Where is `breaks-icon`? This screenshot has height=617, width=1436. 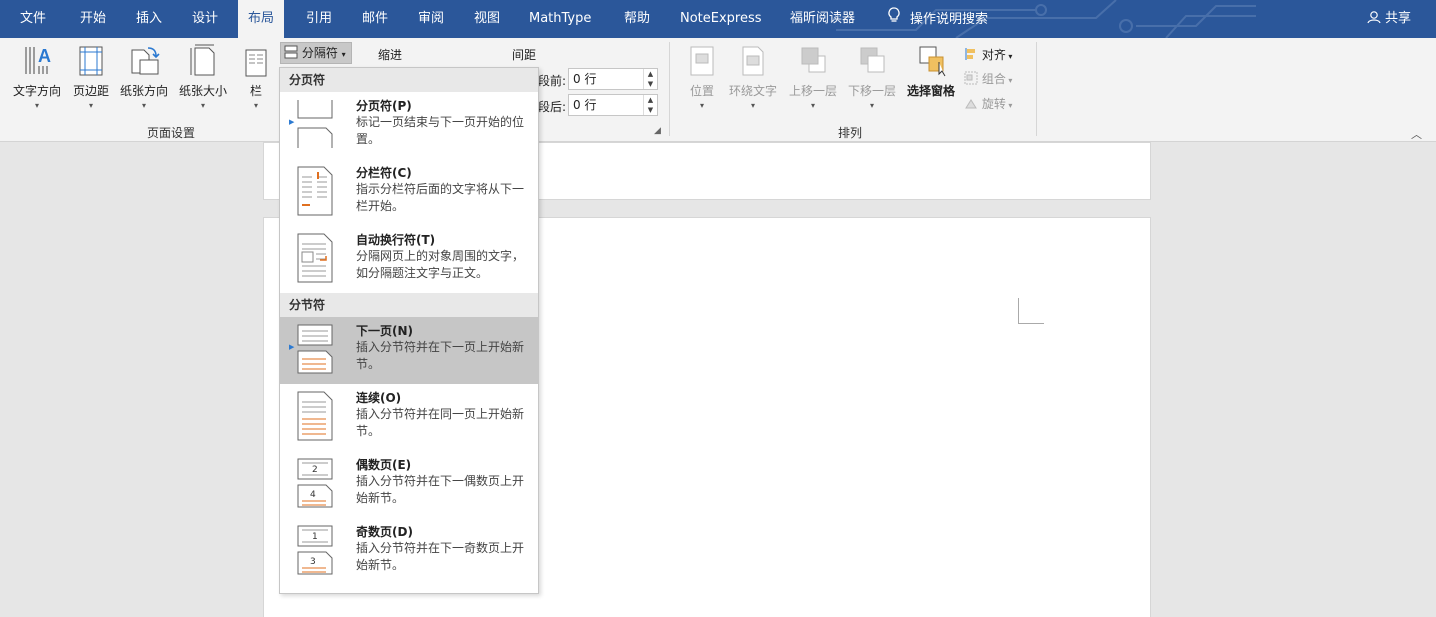 breaks-icon is located at coordinates (293, 52).